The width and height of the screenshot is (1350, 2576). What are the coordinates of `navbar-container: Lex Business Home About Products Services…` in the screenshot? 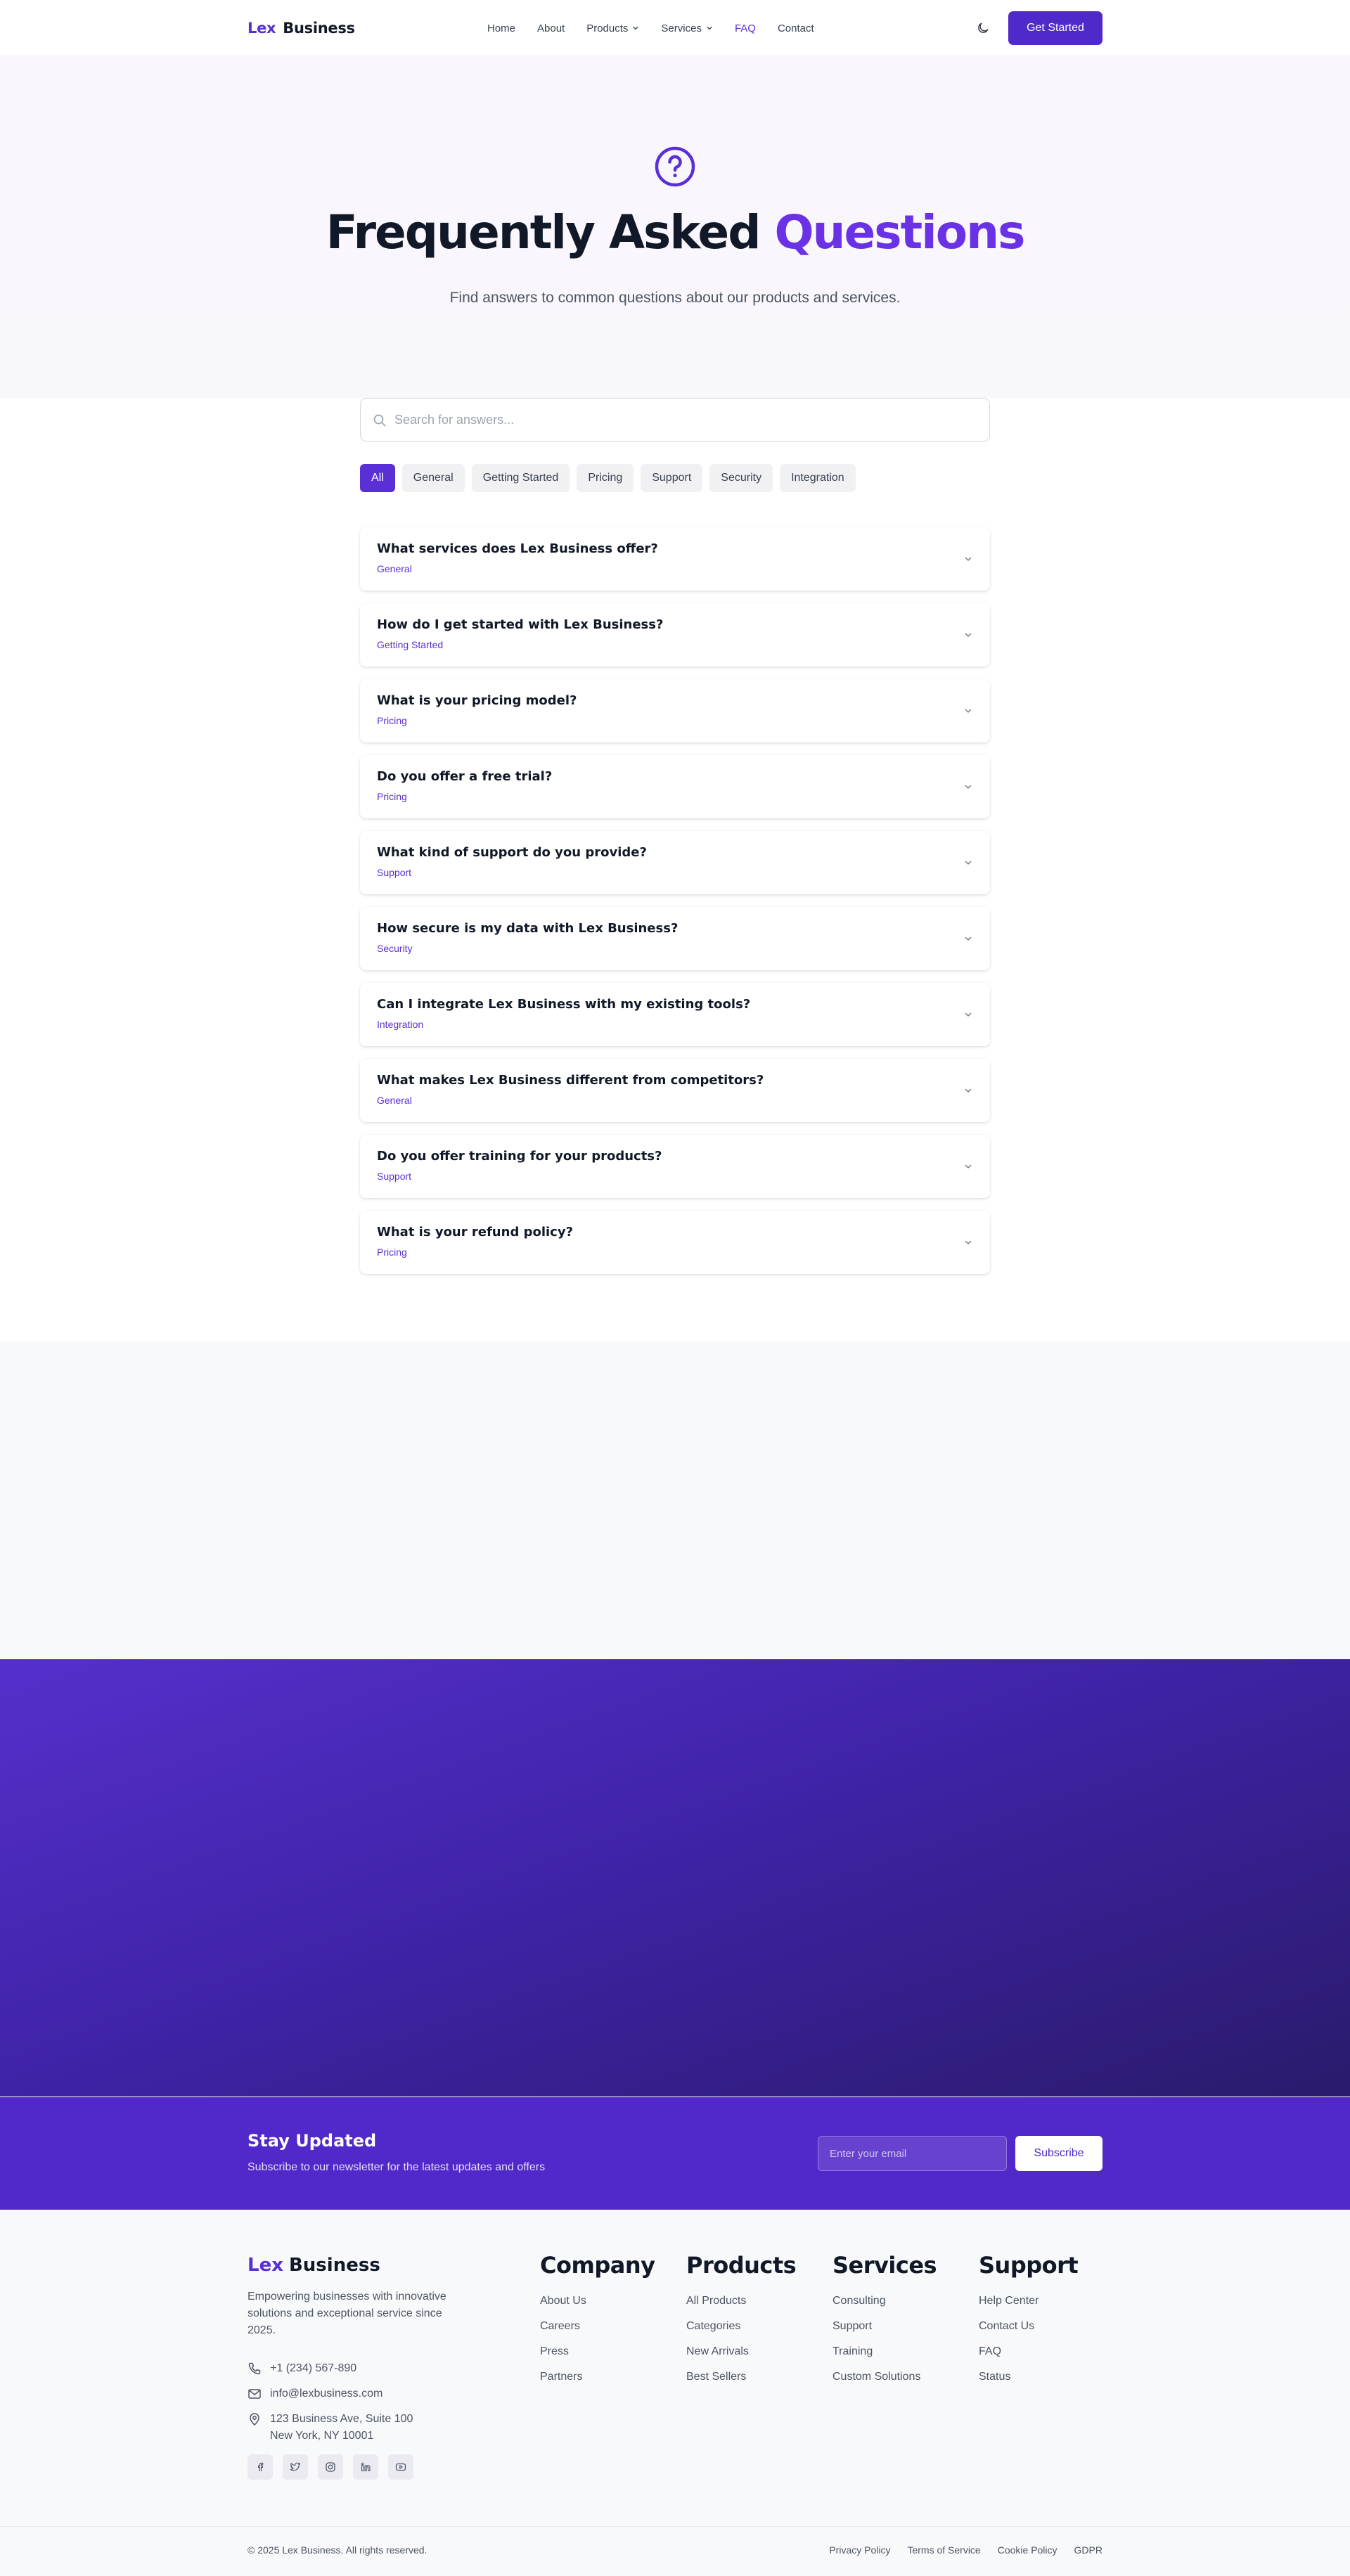 It's located at (675, 28).